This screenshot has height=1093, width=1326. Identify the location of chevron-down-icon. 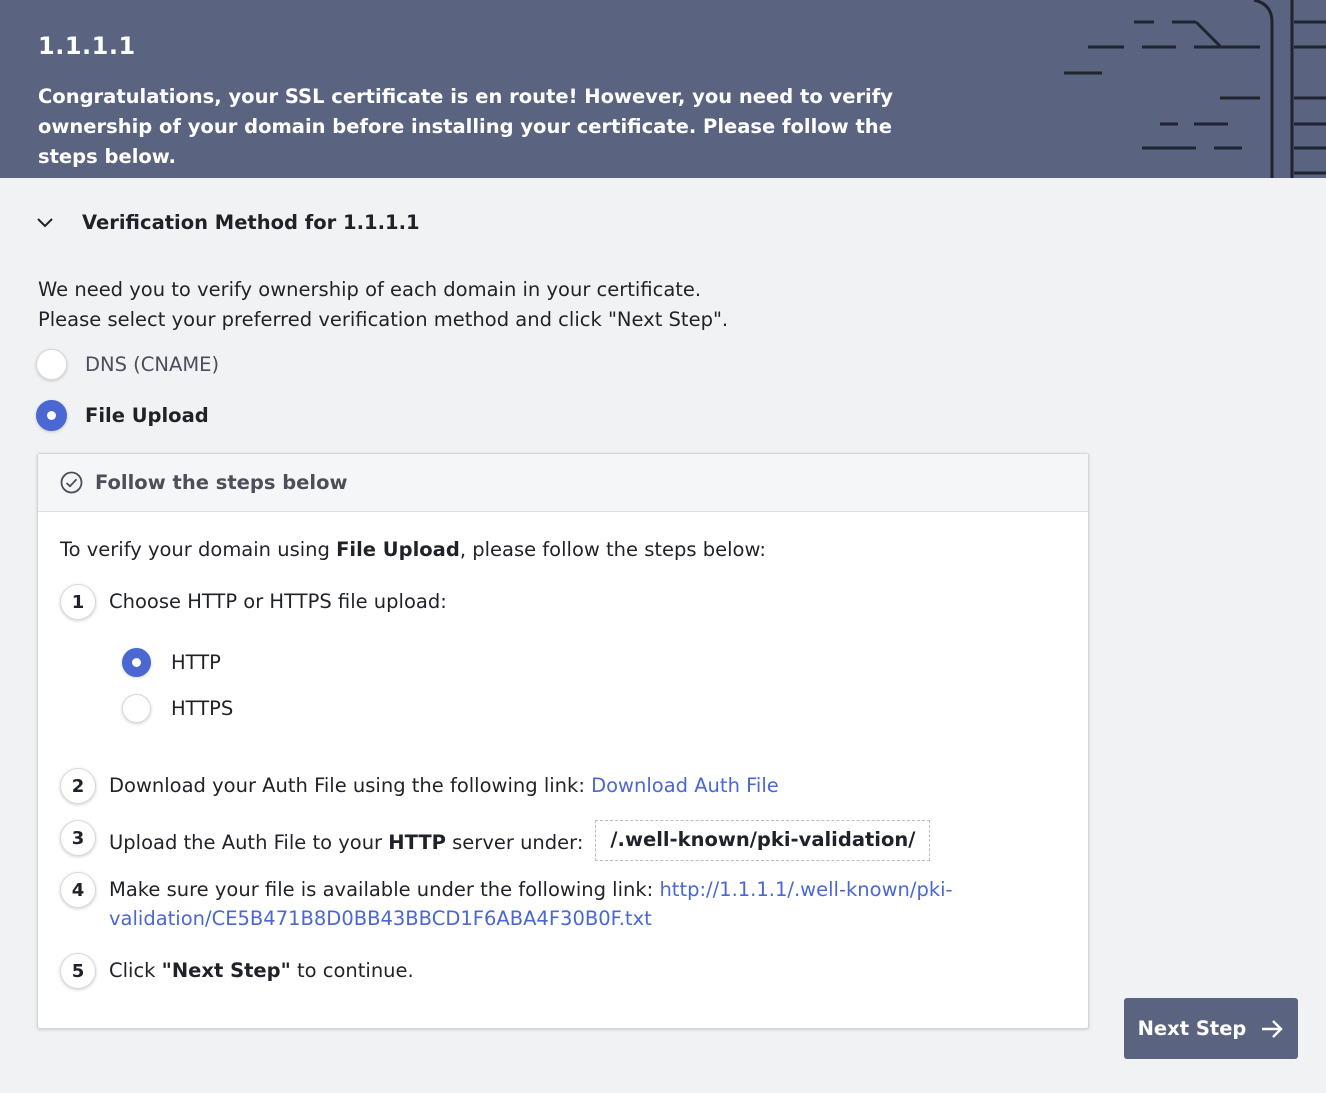
(45, 223).